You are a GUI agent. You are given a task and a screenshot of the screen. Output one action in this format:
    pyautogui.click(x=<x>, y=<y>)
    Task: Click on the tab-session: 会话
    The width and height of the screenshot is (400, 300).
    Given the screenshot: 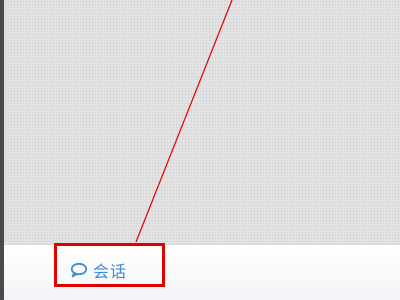 What is the action you would take?
    pyautogui.click(x=98, y=270)
    